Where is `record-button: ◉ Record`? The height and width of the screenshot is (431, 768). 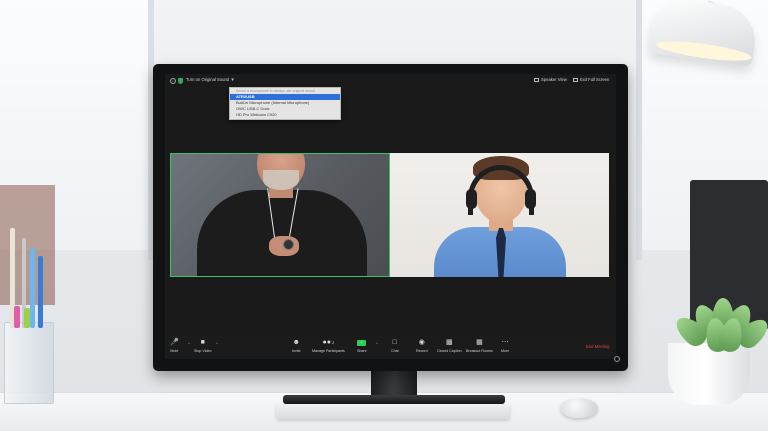
record-button: ◉ Record is located at coordinates (422, 345).